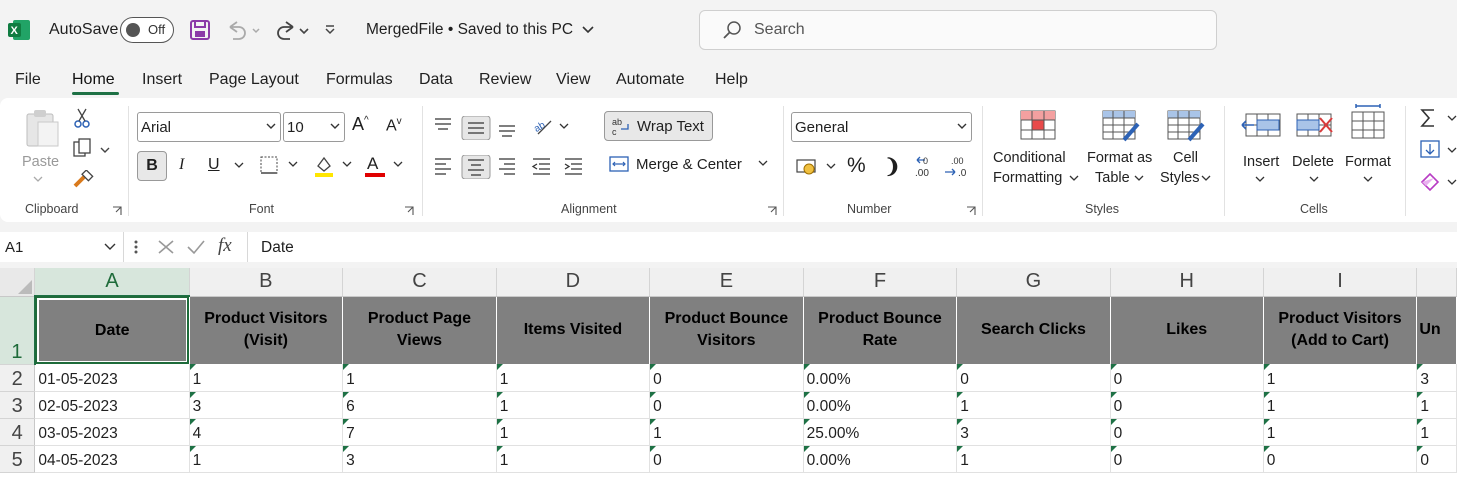 The height and width of the screenshot is (477, 1457). I want to click on cut-icon, so click(82, 118).